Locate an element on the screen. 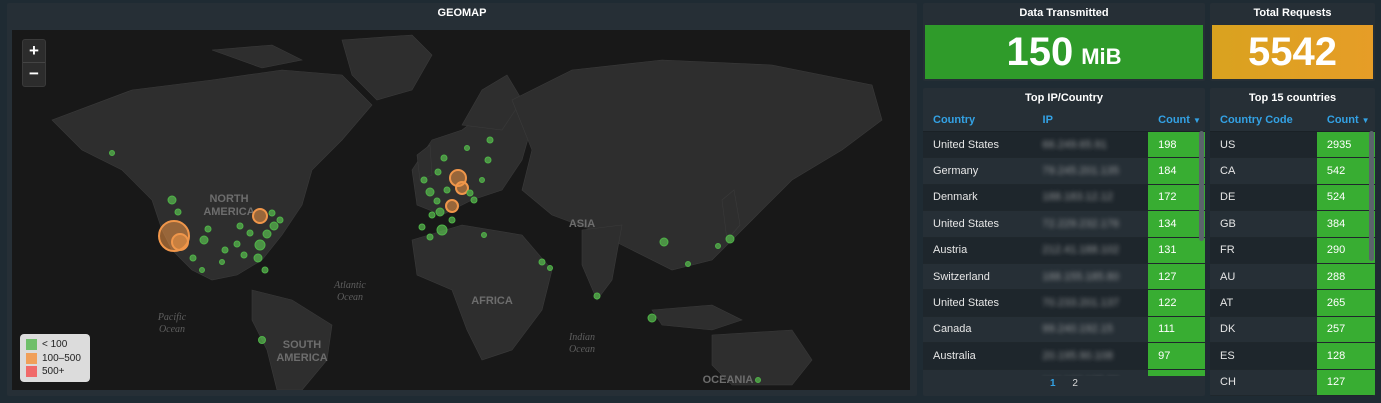 This screenshot has height=403, width=1381. table-row: Austria 212.41.188.102 131 is located at coordinates (1064, 250).